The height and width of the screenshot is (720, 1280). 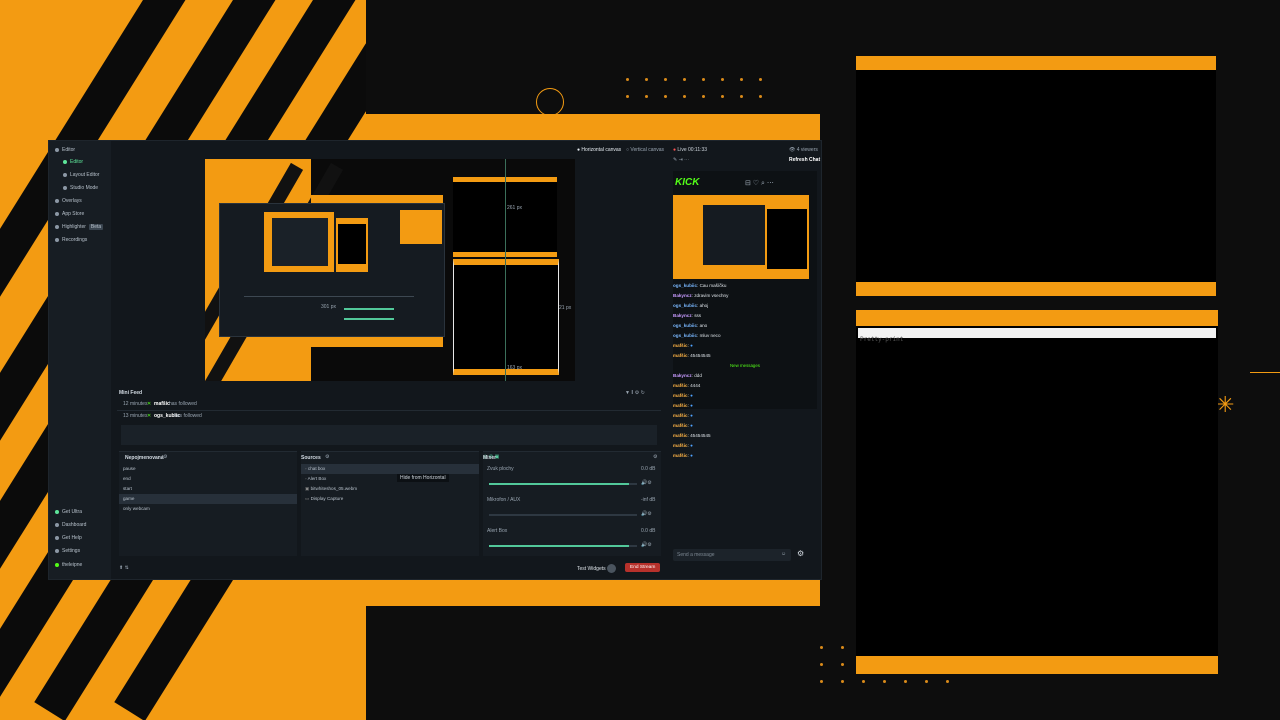 What do you see at coordinates (611, 568) in the screenshot?
I see `toggle-icon` at bounding box center [611, 568].